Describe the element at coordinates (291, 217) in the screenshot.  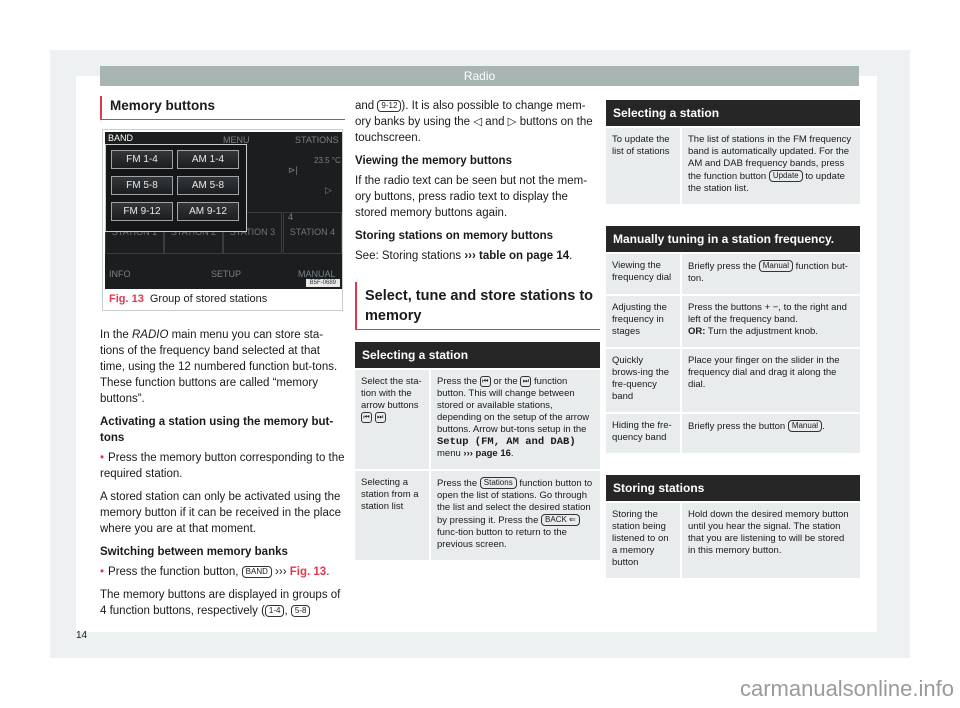
I see `station-4-number: 4` at that location.